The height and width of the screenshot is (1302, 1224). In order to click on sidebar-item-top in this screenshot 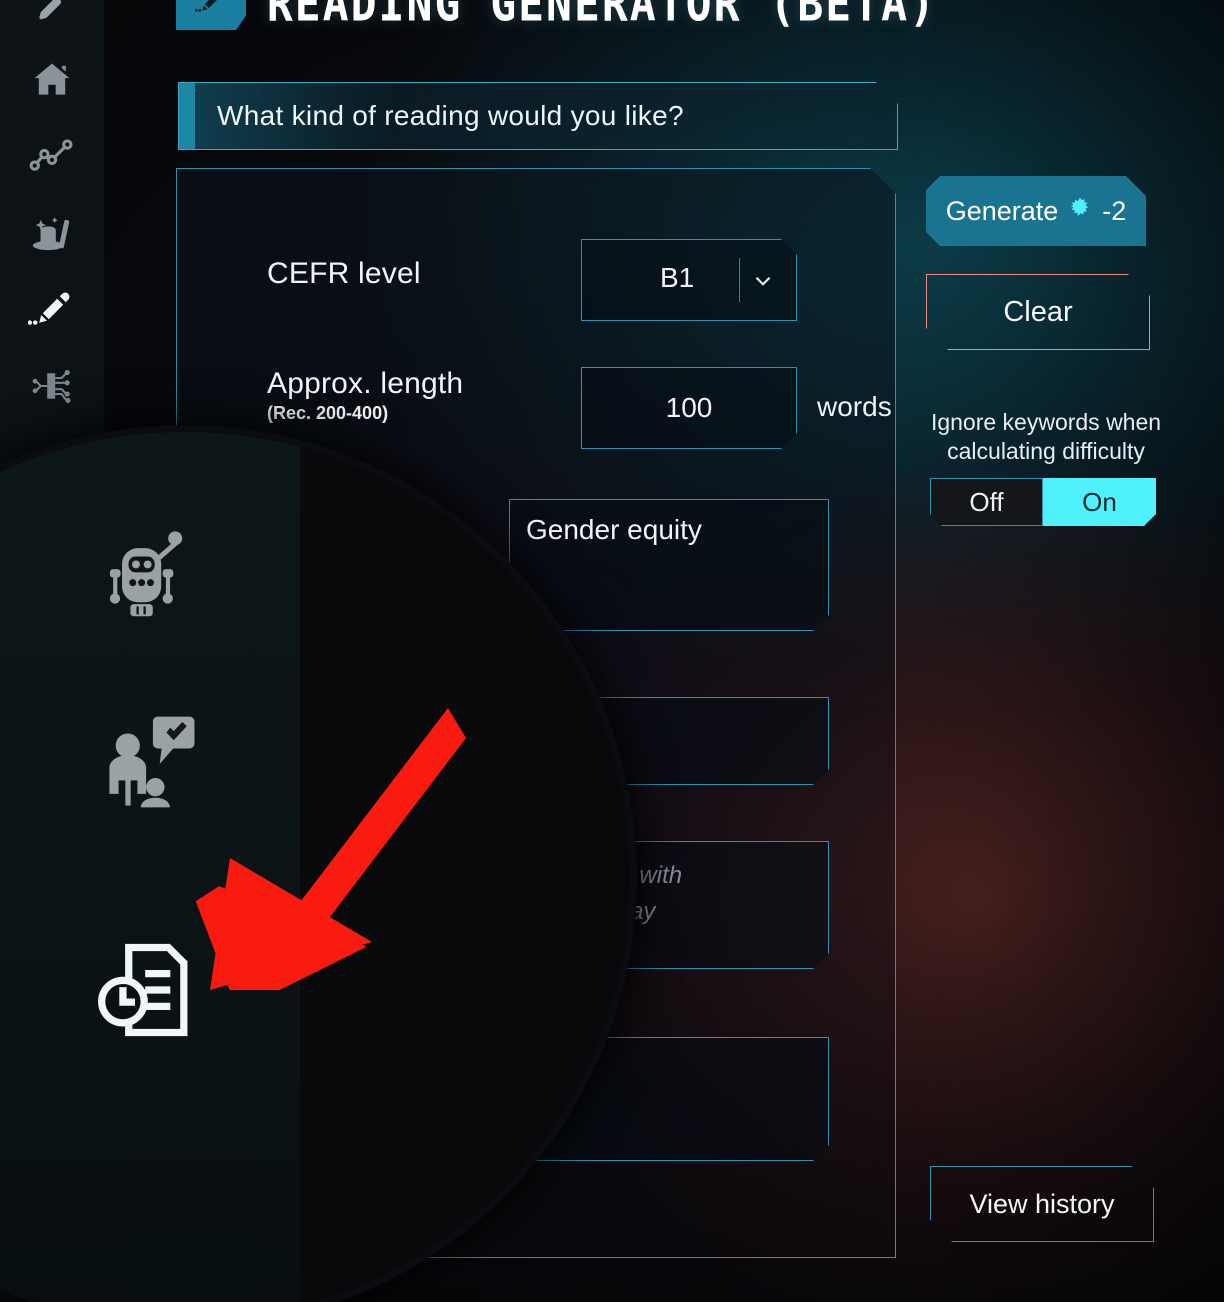, I will do `click(52, 19)`.